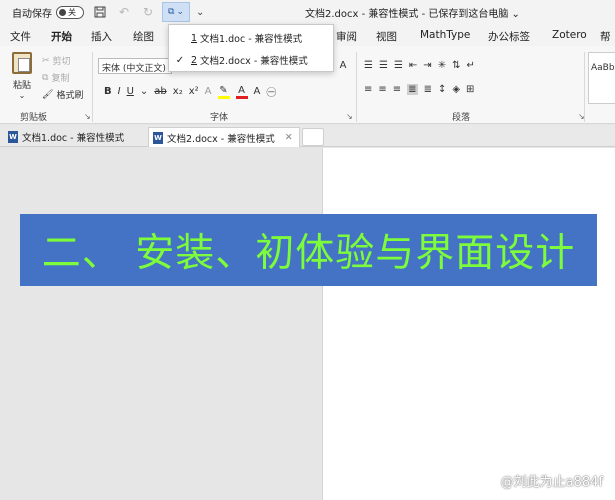  Describe the element at coordinates (398, 65) in the screenshot. I see `multilevel-list-icon: ☰` at that location.